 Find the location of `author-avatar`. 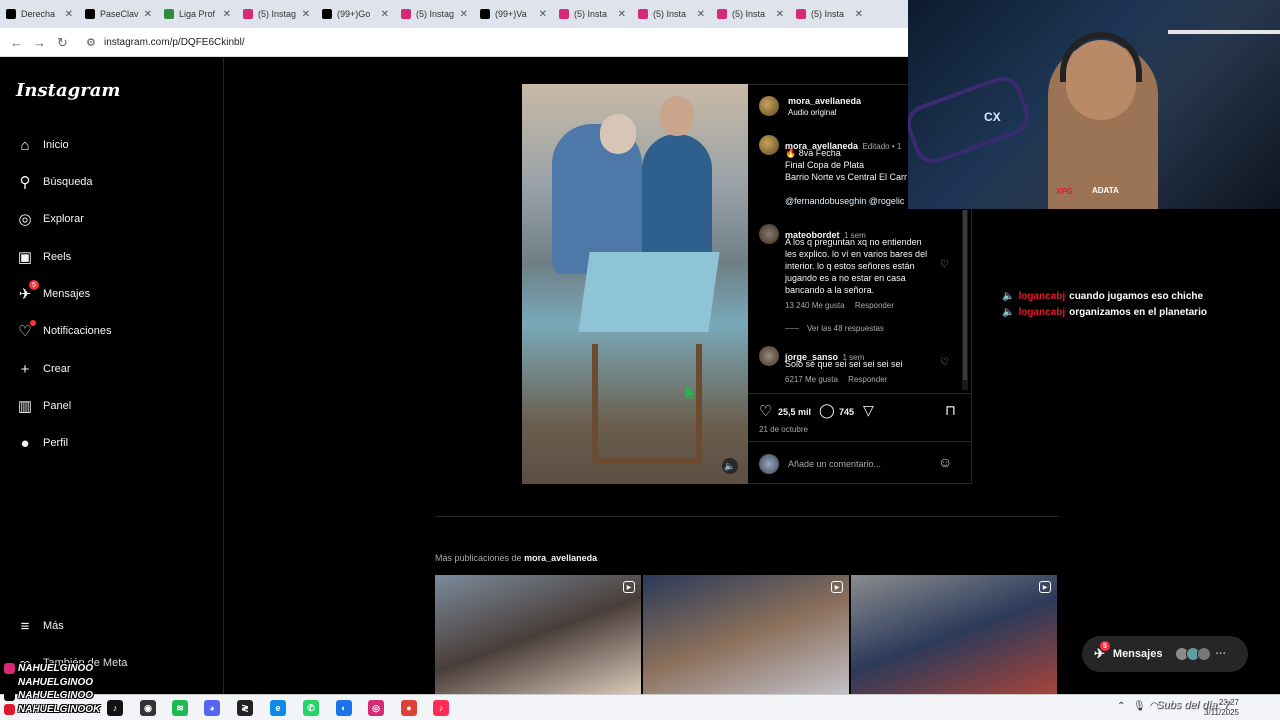

author-avatar is located at coordinates (769, 106).